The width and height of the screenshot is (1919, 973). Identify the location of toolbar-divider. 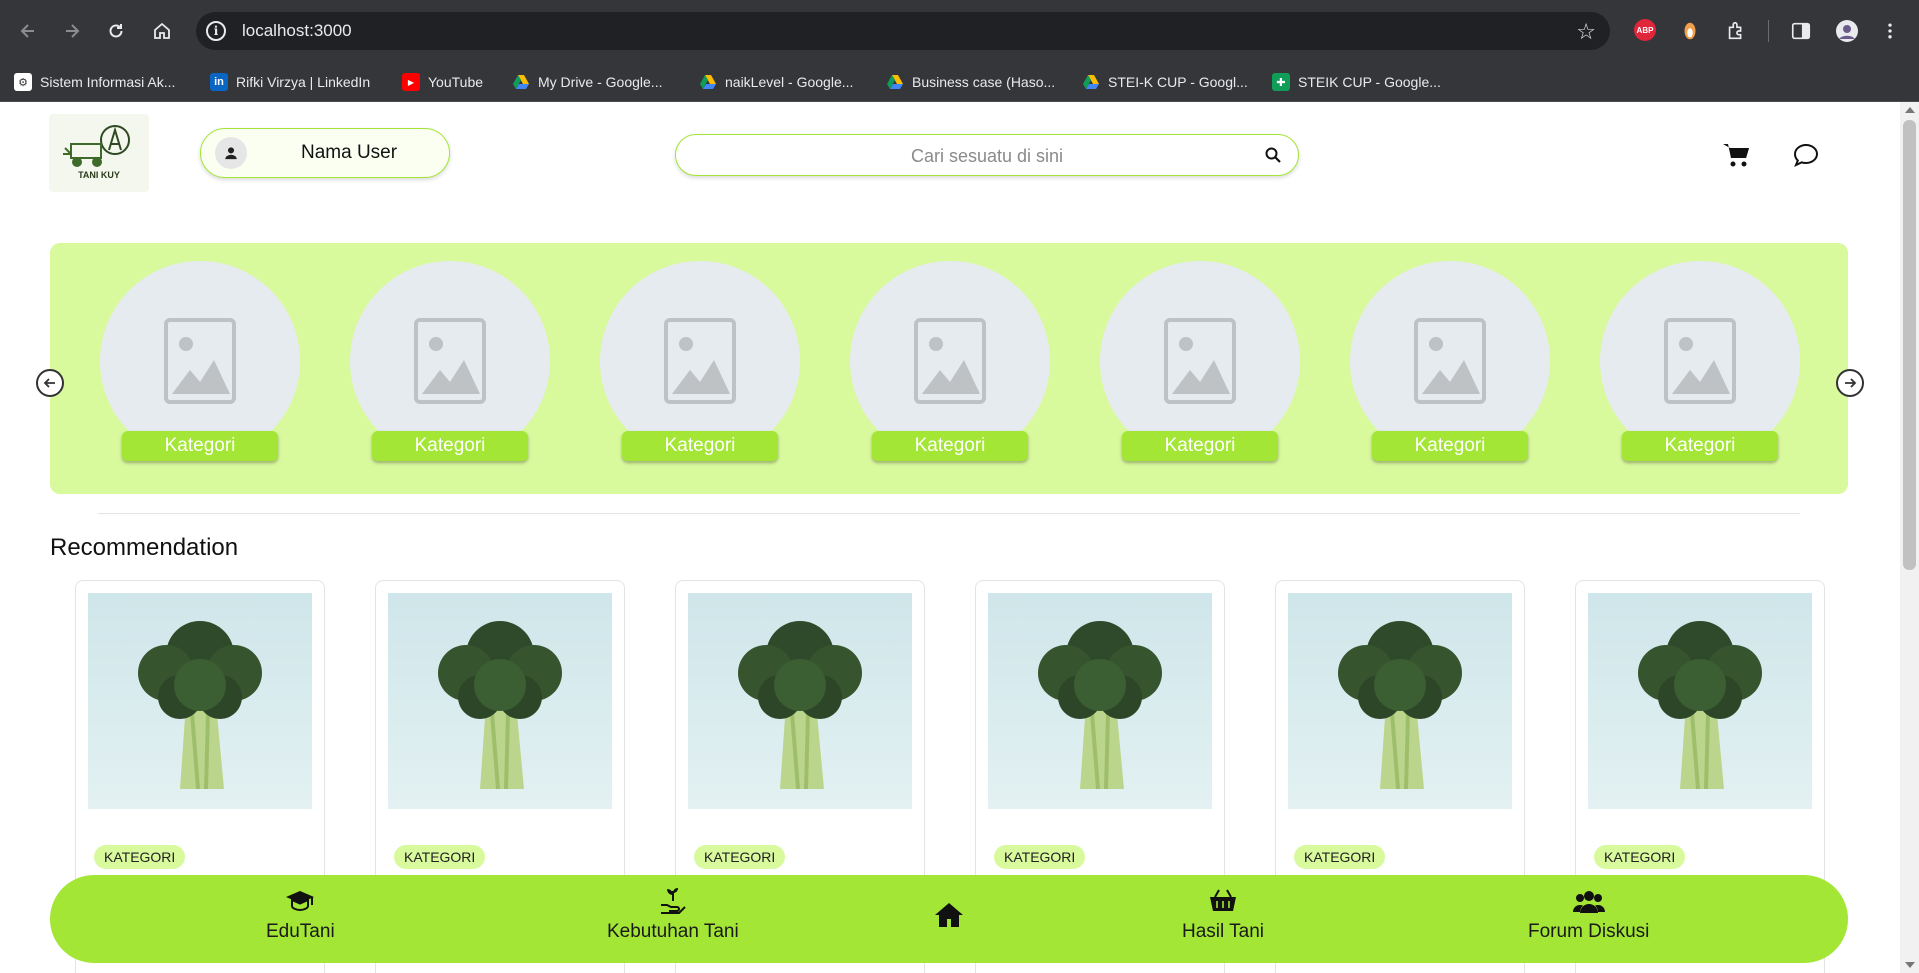
(1768, 31).